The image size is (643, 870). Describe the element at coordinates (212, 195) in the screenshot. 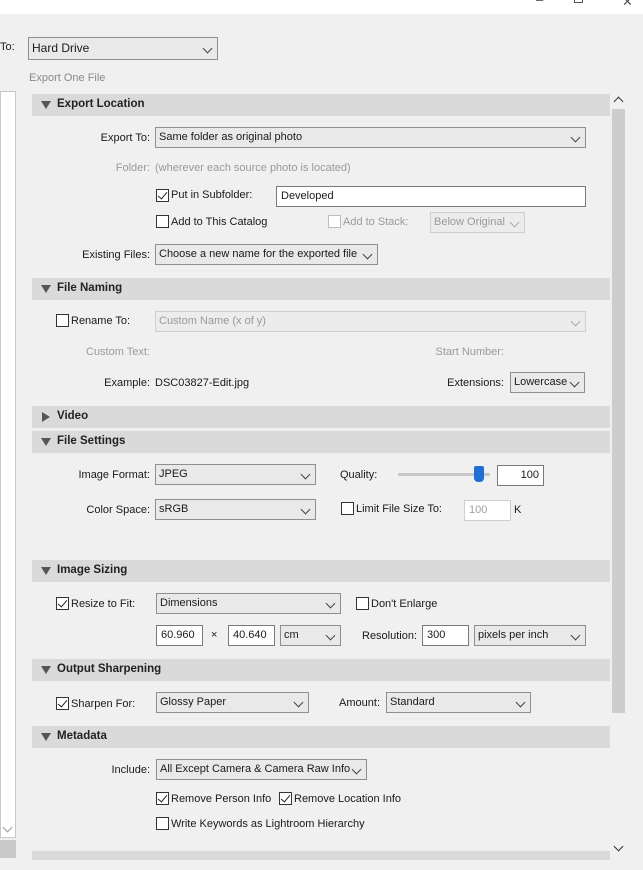

I see `put-in-subfolder-label: Put in Subfolder:` at that location.